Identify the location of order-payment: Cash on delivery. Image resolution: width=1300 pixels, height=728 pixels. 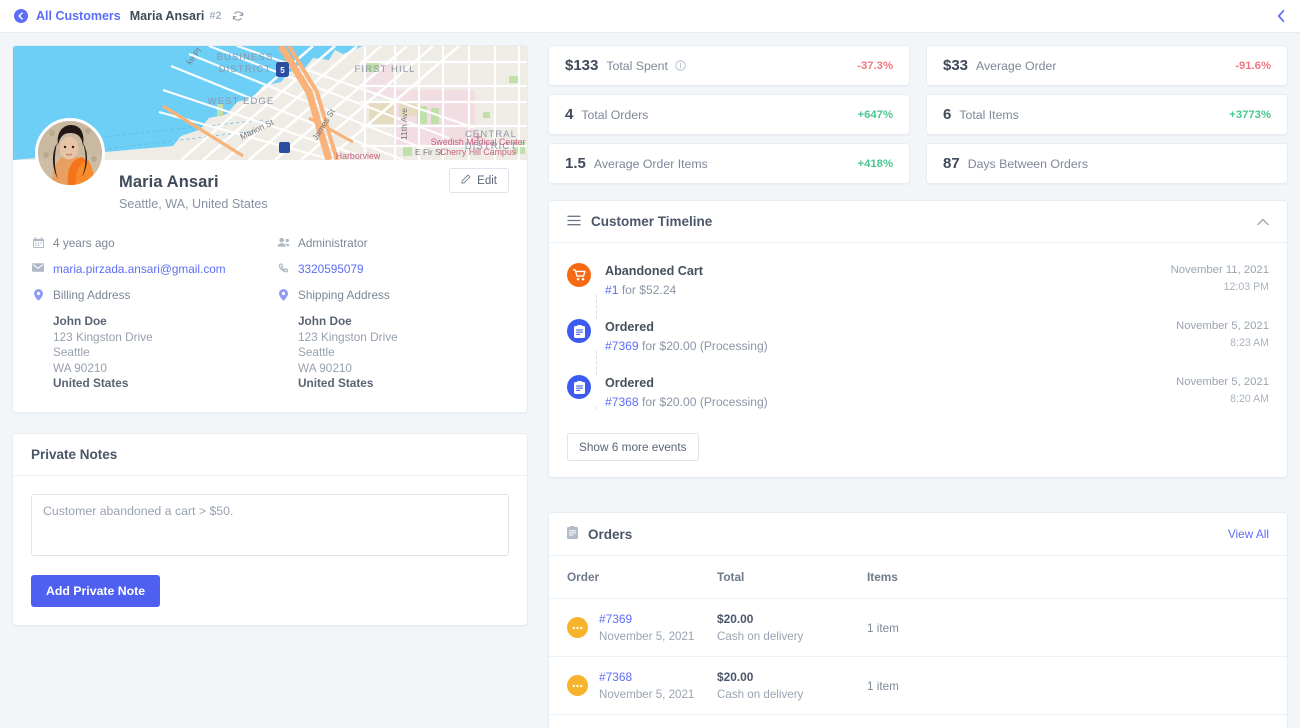
(760, 694).